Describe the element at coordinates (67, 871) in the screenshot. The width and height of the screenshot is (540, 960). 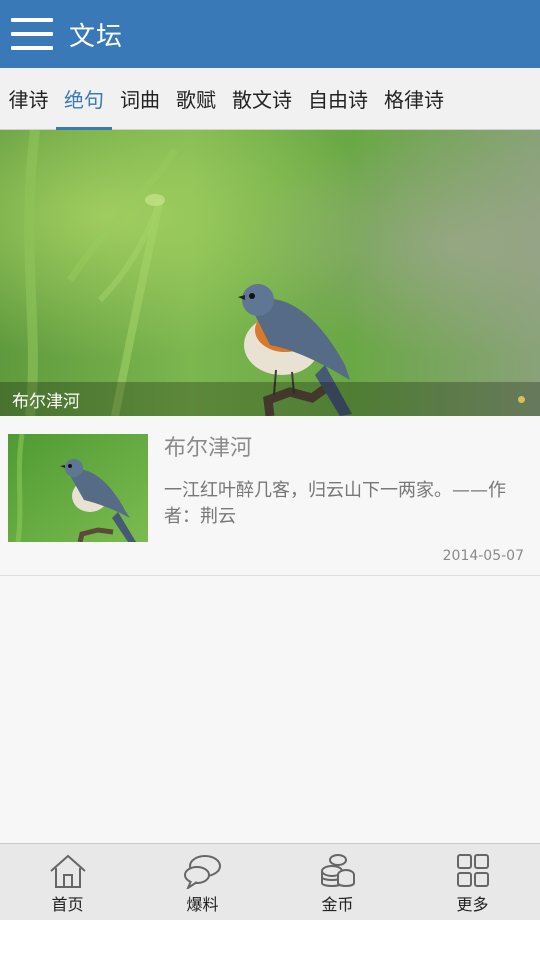
I see `home-icon` at that location.